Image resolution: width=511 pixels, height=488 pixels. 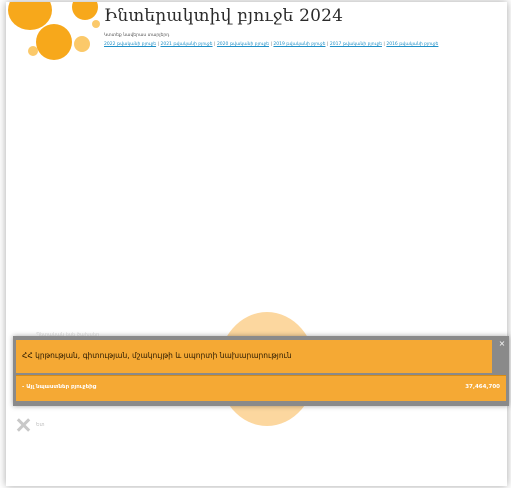 What do you see at coordinates (186, 44) in the screenshot?
I see `year-link-2021: 2021 թվականի բյուջե` at bounding box center [186, 44].